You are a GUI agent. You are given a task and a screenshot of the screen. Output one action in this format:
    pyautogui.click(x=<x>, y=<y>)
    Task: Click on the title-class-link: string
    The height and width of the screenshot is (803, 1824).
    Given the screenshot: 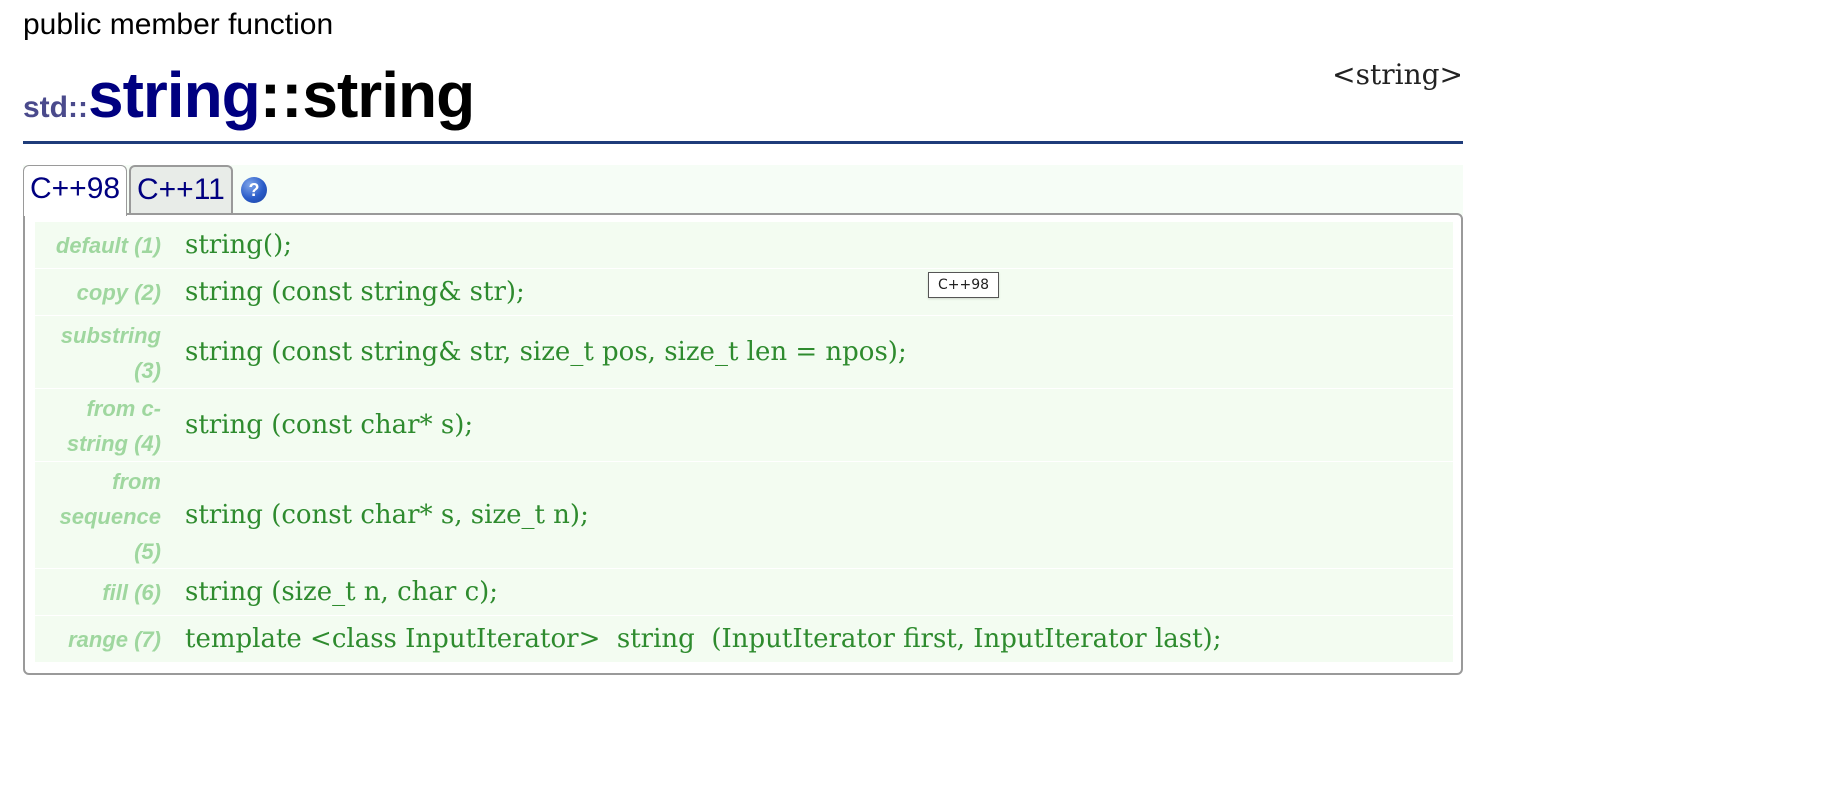 What is the action you would take?
    pyautogui.click(x=174, y=95)
    